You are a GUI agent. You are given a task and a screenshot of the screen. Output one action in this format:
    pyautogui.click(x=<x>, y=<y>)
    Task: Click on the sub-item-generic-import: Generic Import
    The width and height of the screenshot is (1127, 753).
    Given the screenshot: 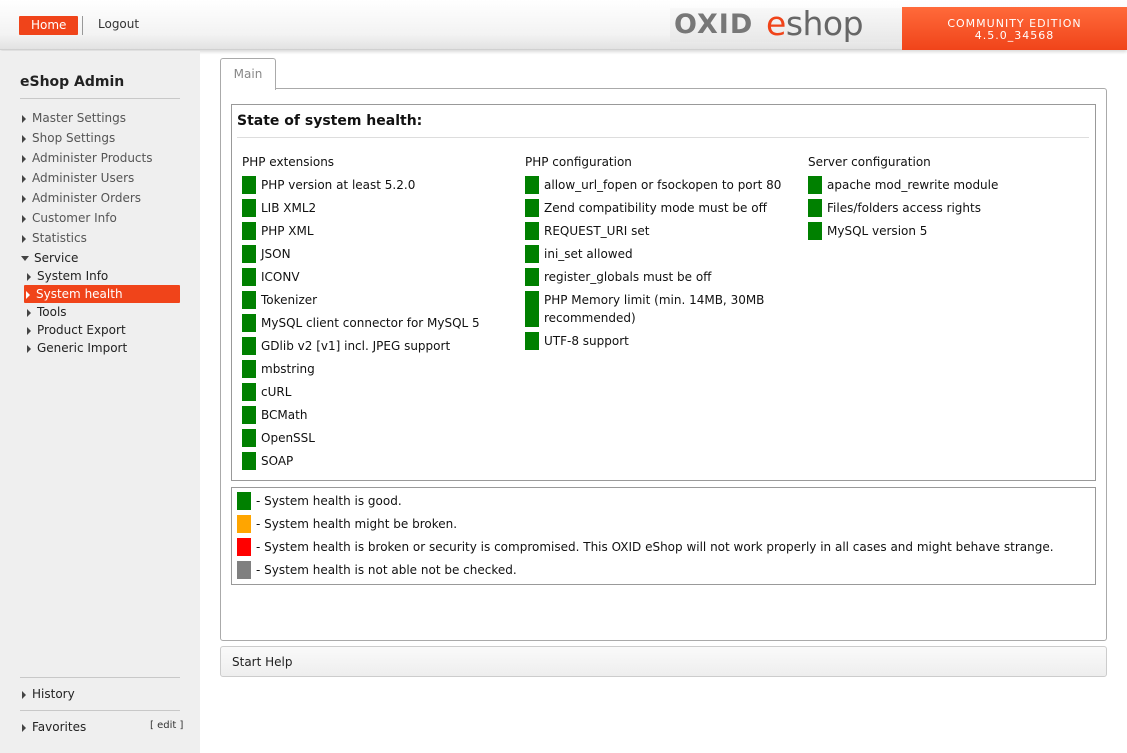 What is the action you would take?
    pyautogui.click(x=103, y=348)
    